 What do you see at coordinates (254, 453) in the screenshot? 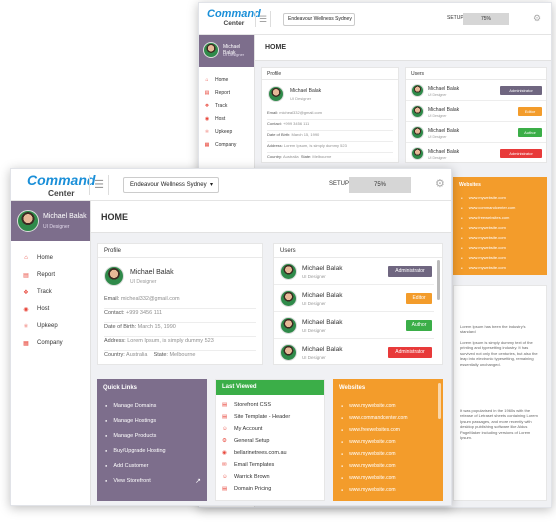
I see `last-viewed-item: ◉ bellarinetrees.com.au` at bounding box center [254, 453].